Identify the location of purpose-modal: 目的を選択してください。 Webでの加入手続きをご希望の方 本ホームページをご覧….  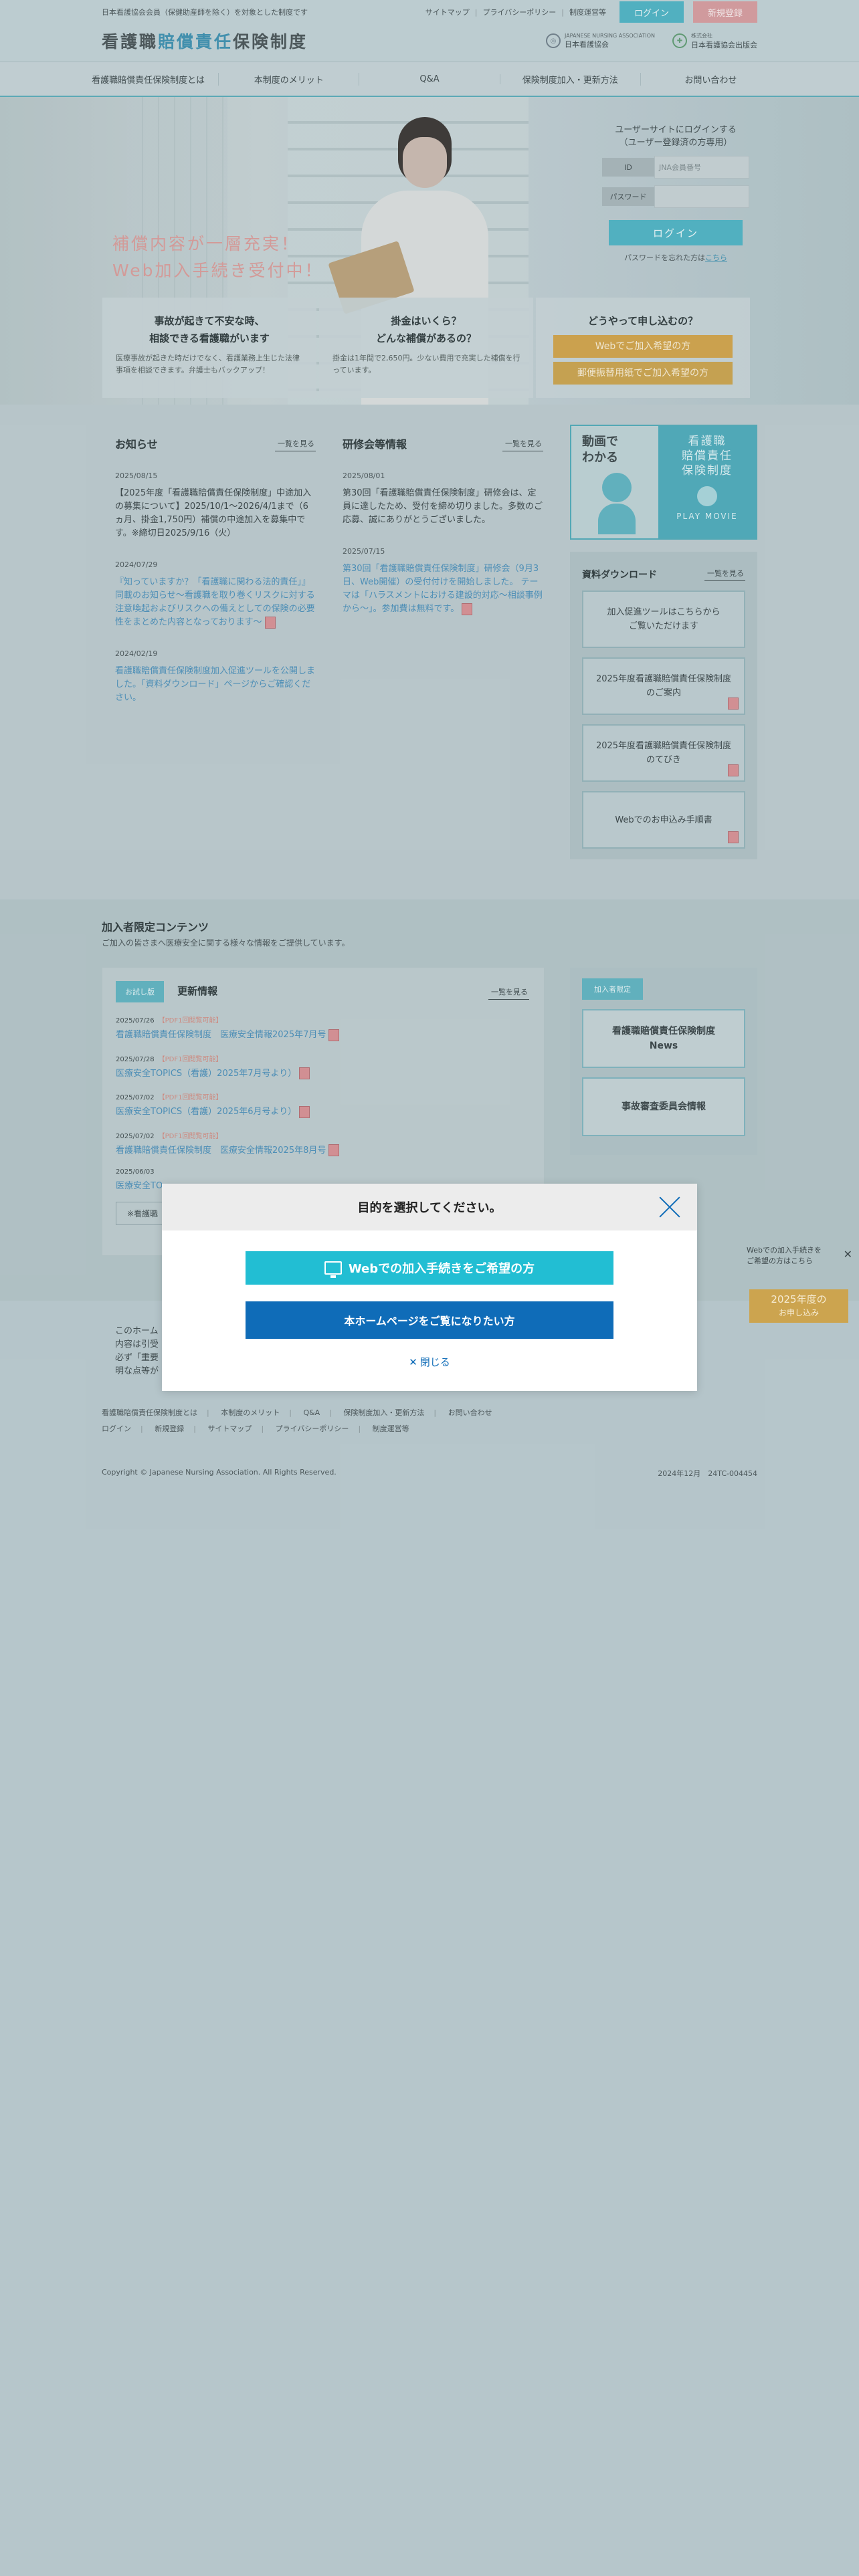
(429, 1288).